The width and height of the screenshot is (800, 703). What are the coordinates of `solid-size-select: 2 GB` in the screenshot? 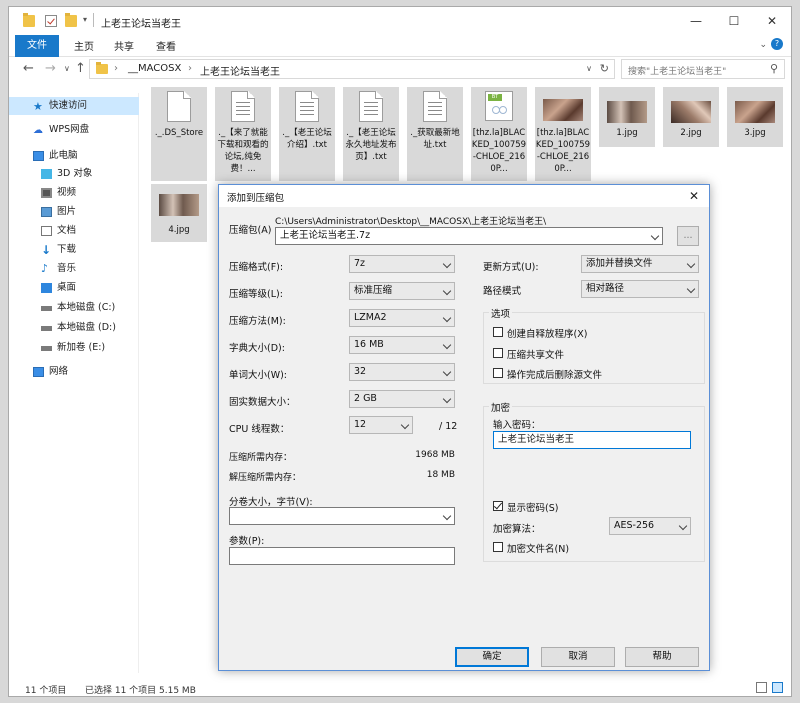 It's located at (402, 399).